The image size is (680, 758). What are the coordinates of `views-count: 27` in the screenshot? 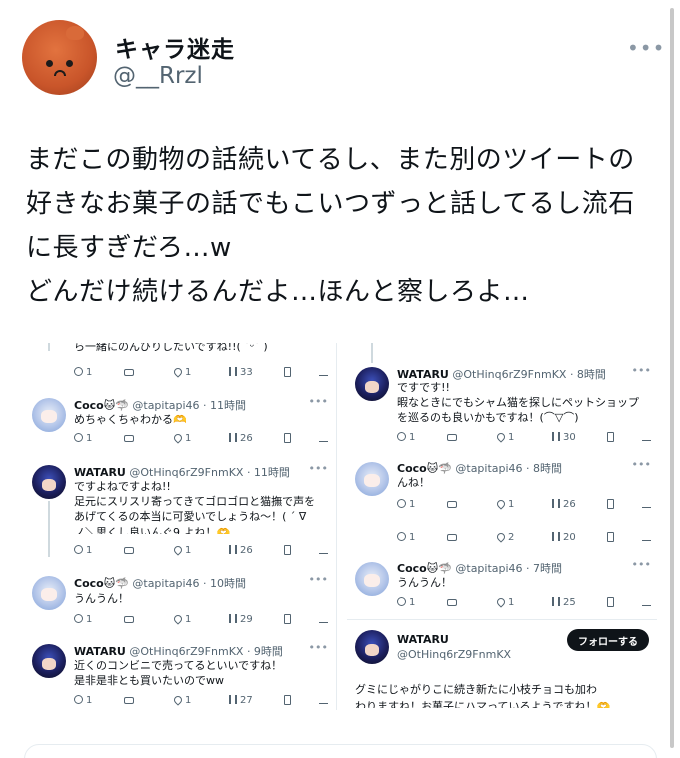 It's located at (241, 700).